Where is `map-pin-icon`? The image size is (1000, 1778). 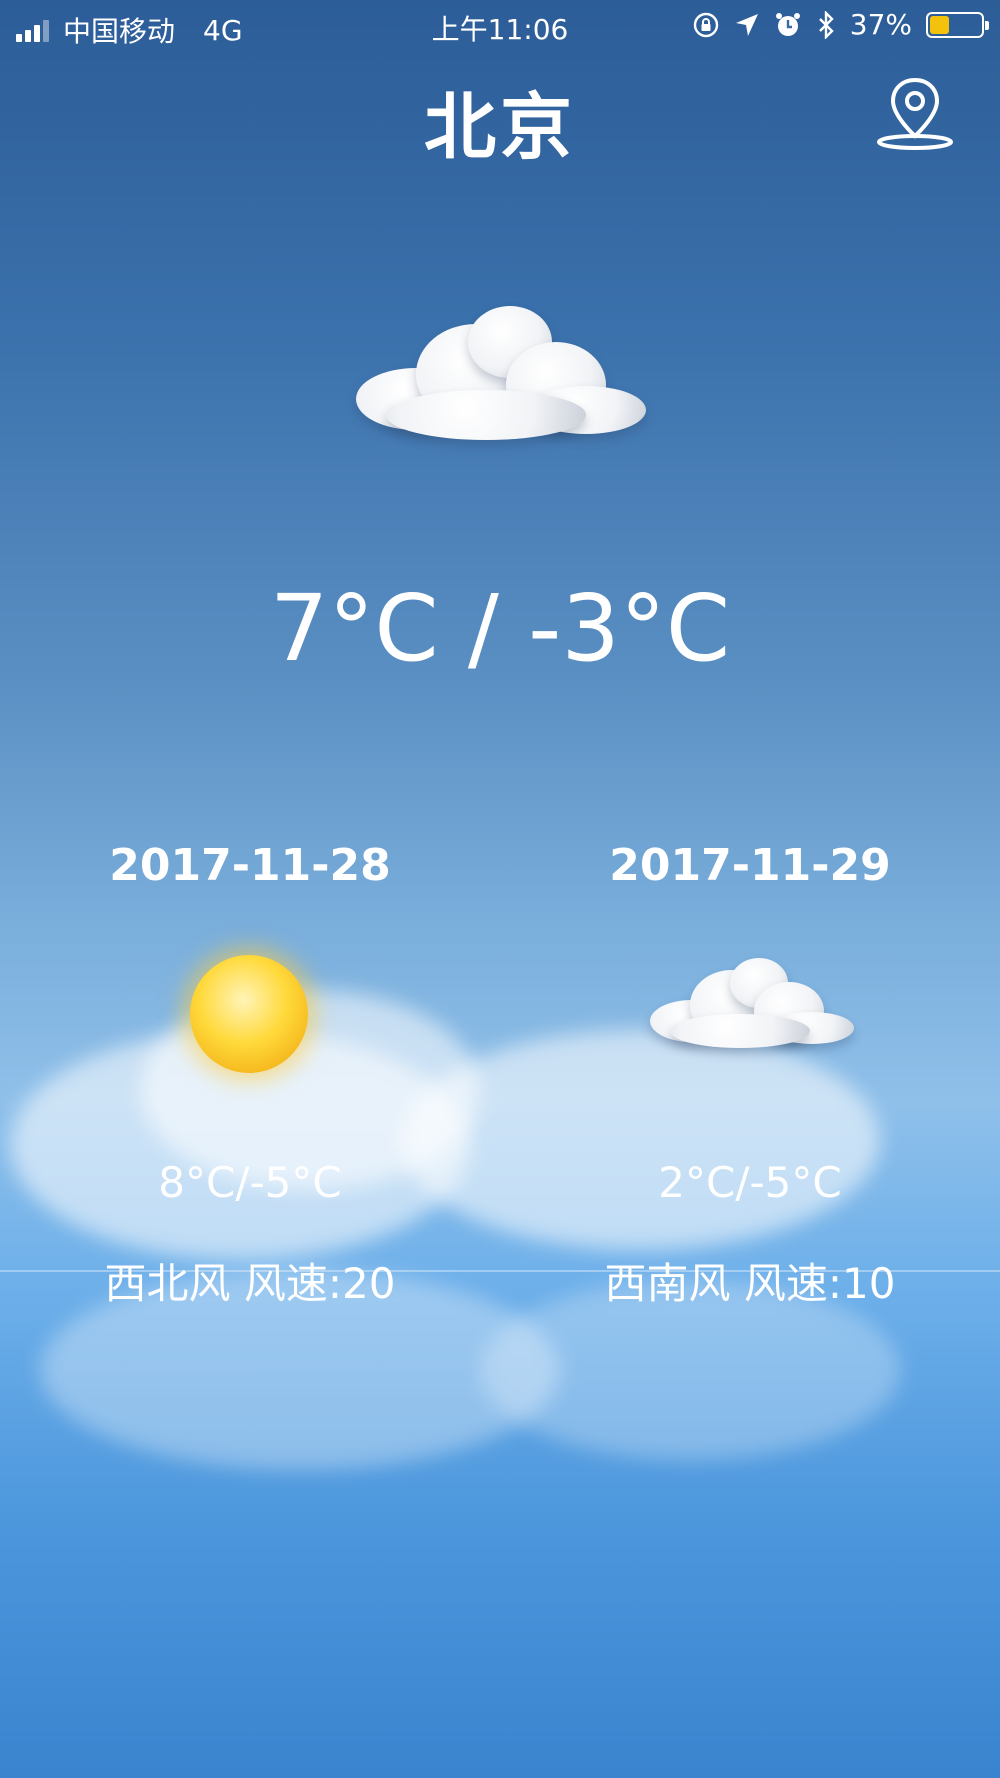
map-pin-icon is located at coordinates (915, 113).